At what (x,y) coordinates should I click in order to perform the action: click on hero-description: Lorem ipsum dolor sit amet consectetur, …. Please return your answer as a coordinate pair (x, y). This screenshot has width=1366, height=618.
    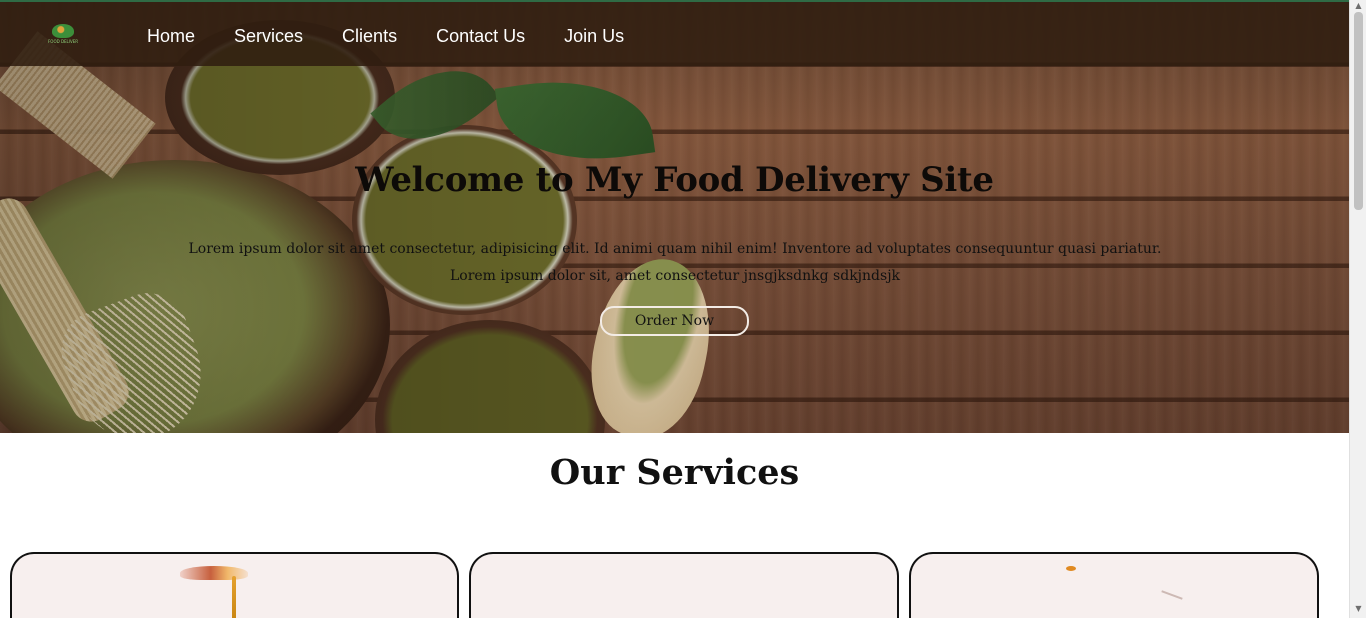
    Looking at the image, I should click on (675, 262).